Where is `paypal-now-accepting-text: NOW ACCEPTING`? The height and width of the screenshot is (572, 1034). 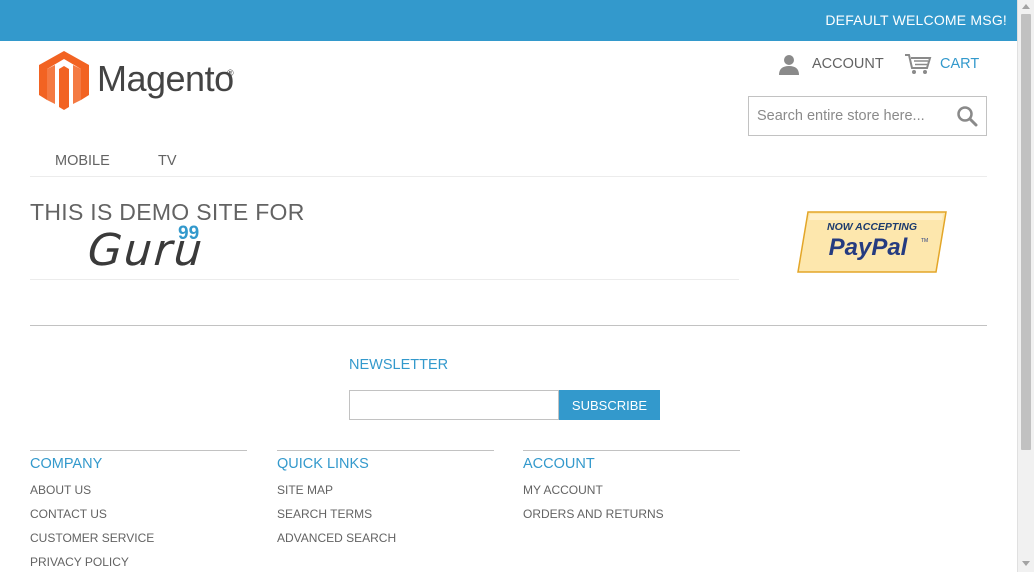 paypal-now-accepting-text: NOW ACCEPTING is located at coordinates (872, 227).